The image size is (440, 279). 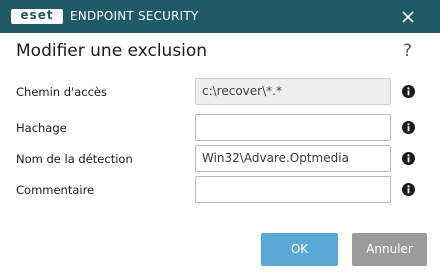 I want to click on detection-name-field: Win32\Advare.Optmedia, so click(x=293, y=158).